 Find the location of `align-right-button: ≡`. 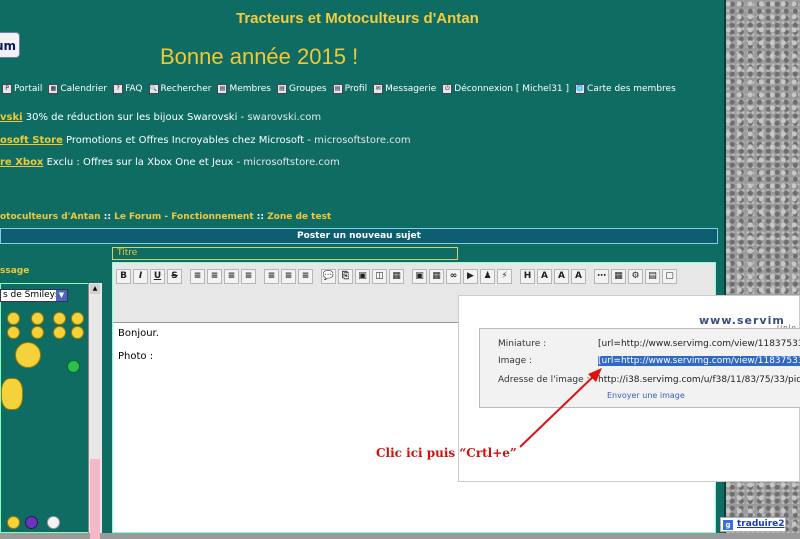

align-right-button: ≡ is located at coordinates (231, 276).